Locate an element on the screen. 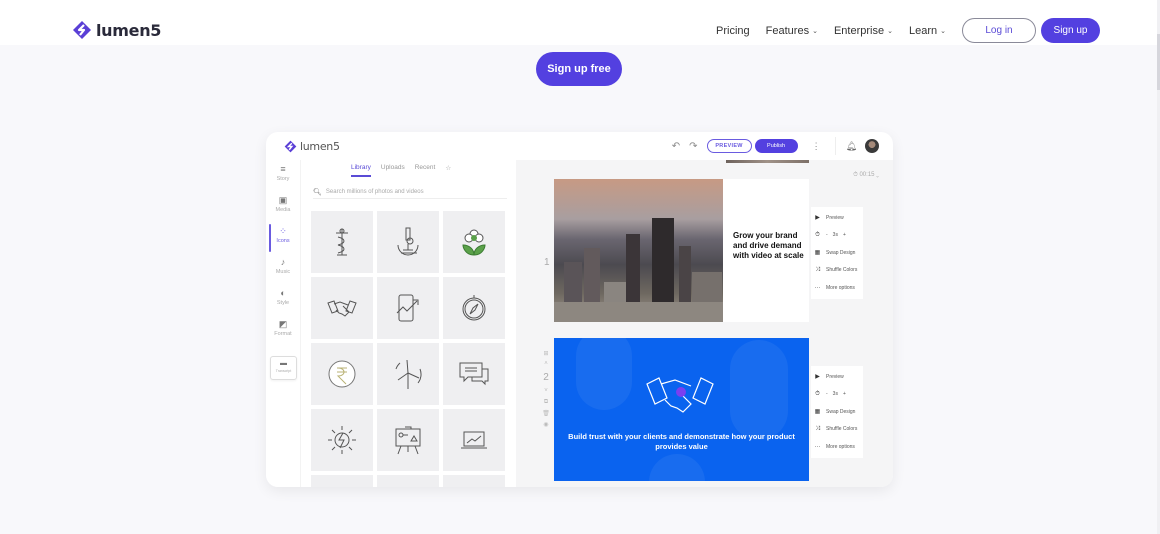 The image size is (1160, 534). nav-learn: Learn ⌄ is located at coordinates (927, 31).